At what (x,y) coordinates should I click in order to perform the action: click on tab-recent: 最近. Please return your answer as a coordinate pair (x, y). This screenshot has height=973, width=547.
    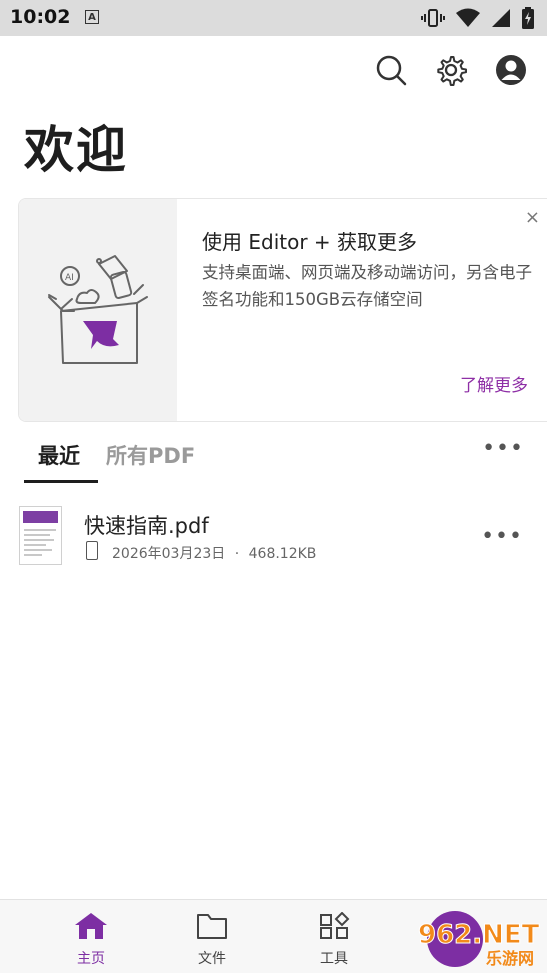
    Looking at the image, I should click on (59, 455).